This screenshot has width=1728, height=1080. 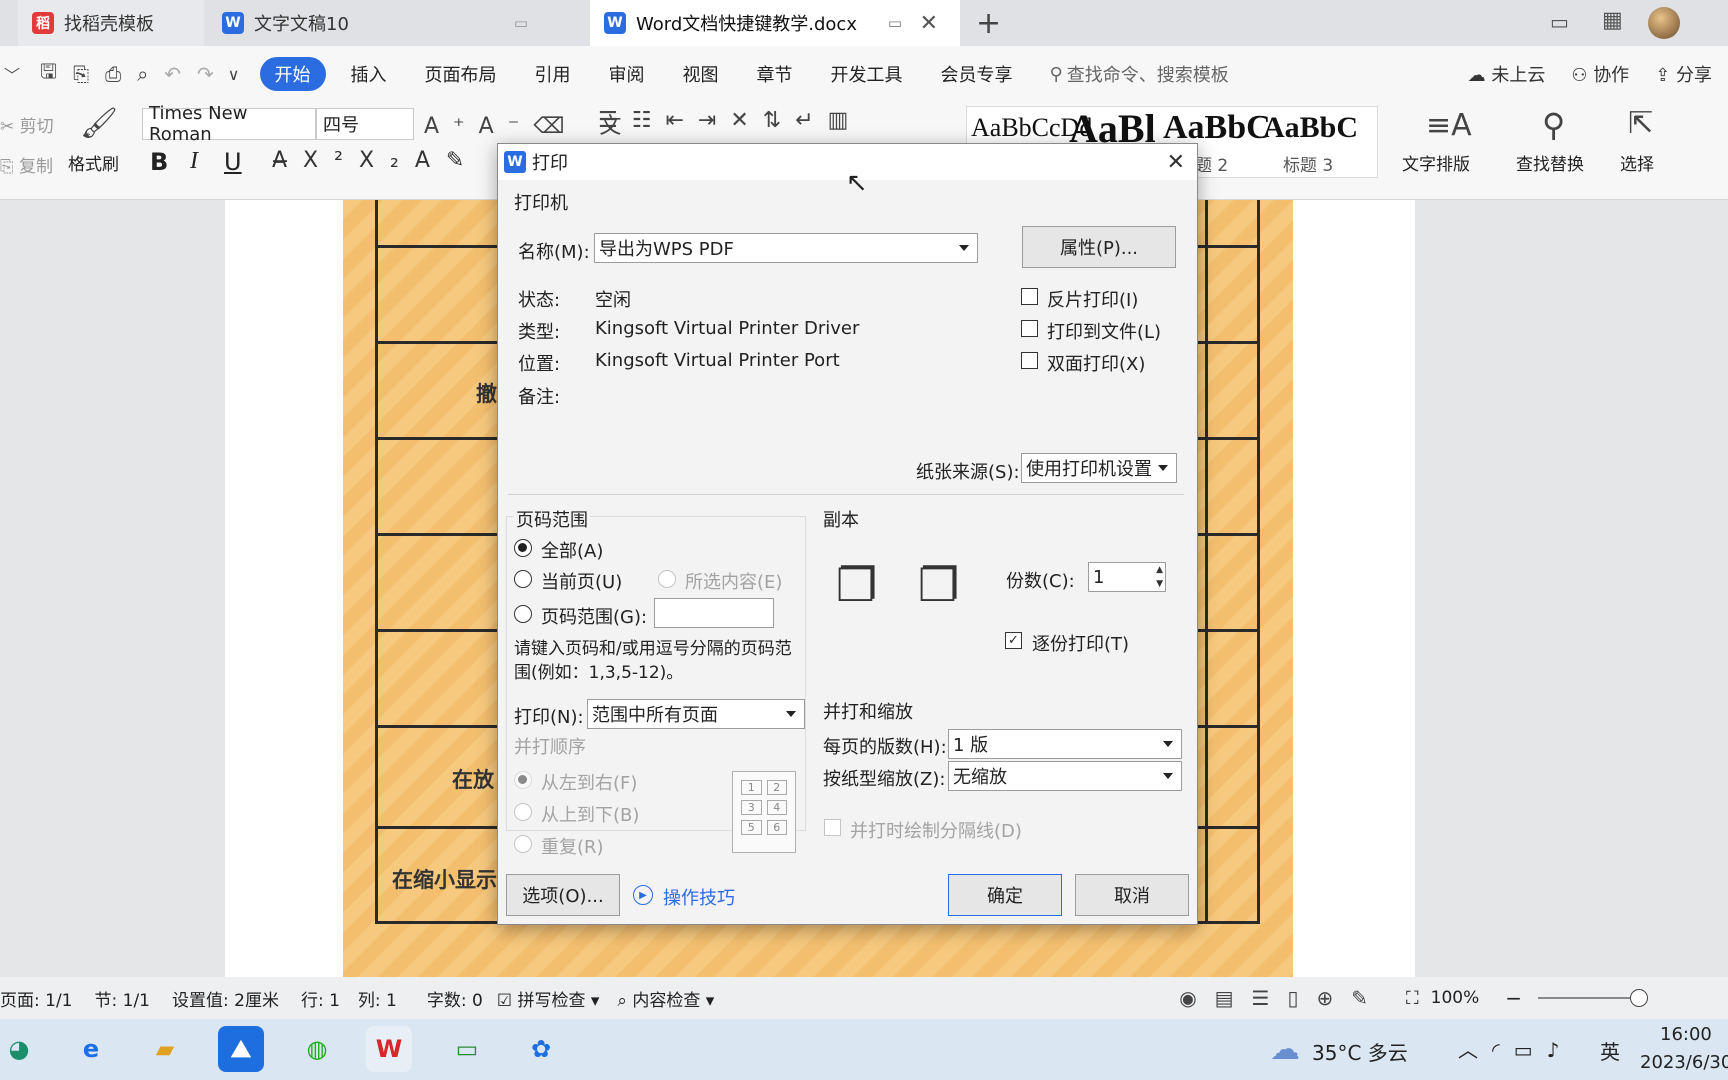 What do you see at coordinates (365, 124) in the screenshot?
I see `font-size-select: 四号` at bounding box center [365, 124].